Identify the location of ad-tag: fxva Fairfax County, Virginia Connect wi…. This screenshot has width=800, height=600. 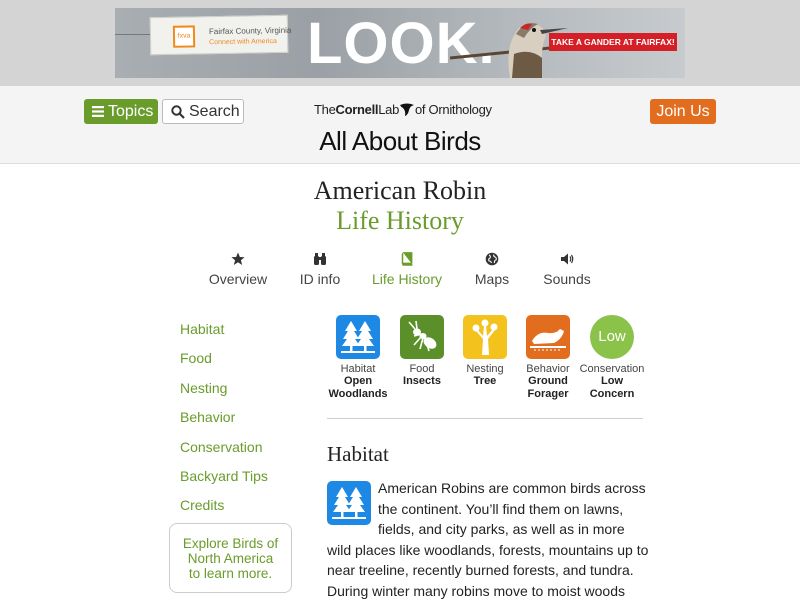
(220, 35).